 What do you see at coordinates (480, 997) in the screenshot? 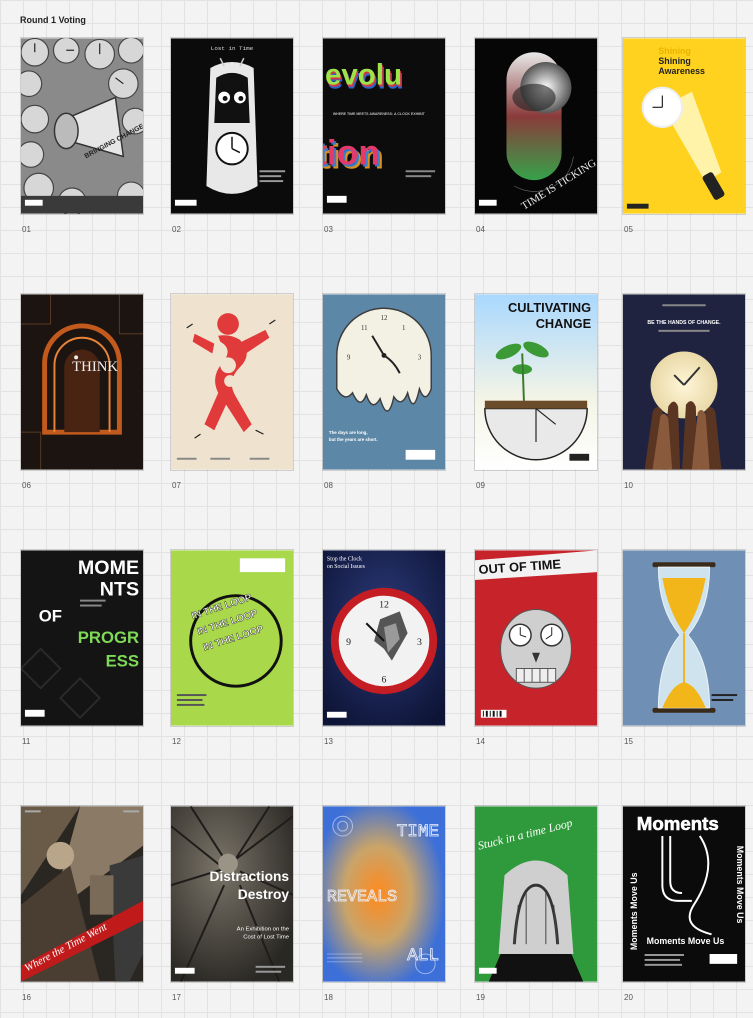
I see `poster-number: 19` at bounding box center [480, 997].